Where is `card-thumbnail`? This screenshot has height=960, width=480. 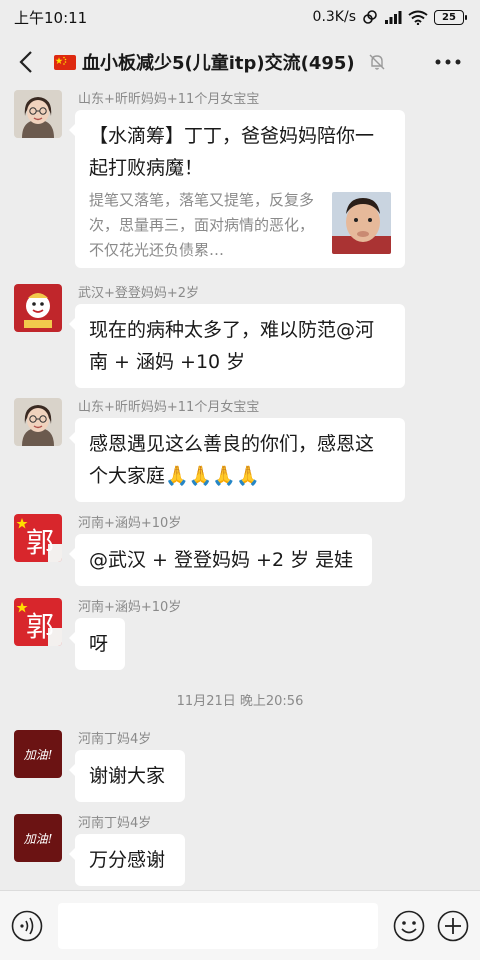 card-thumbnail is located at coordinates (361, 223).